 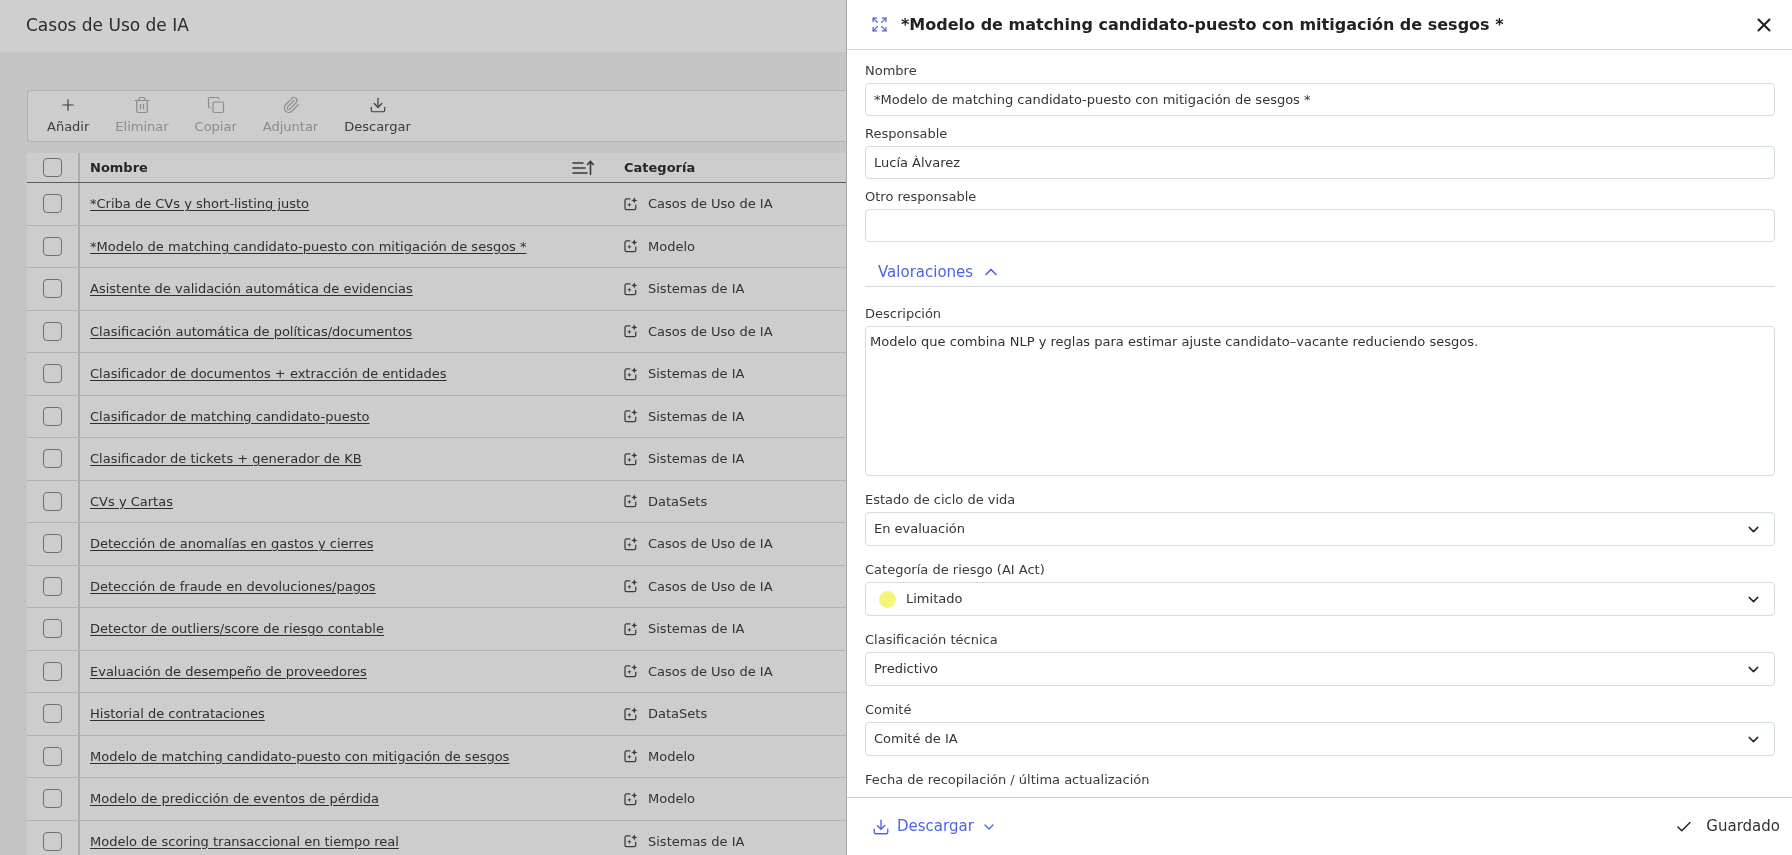 What do you see at coordinates (934, 826) in the screenshot?
I see `download-button: Descargar` at bounding box center [934, 826].